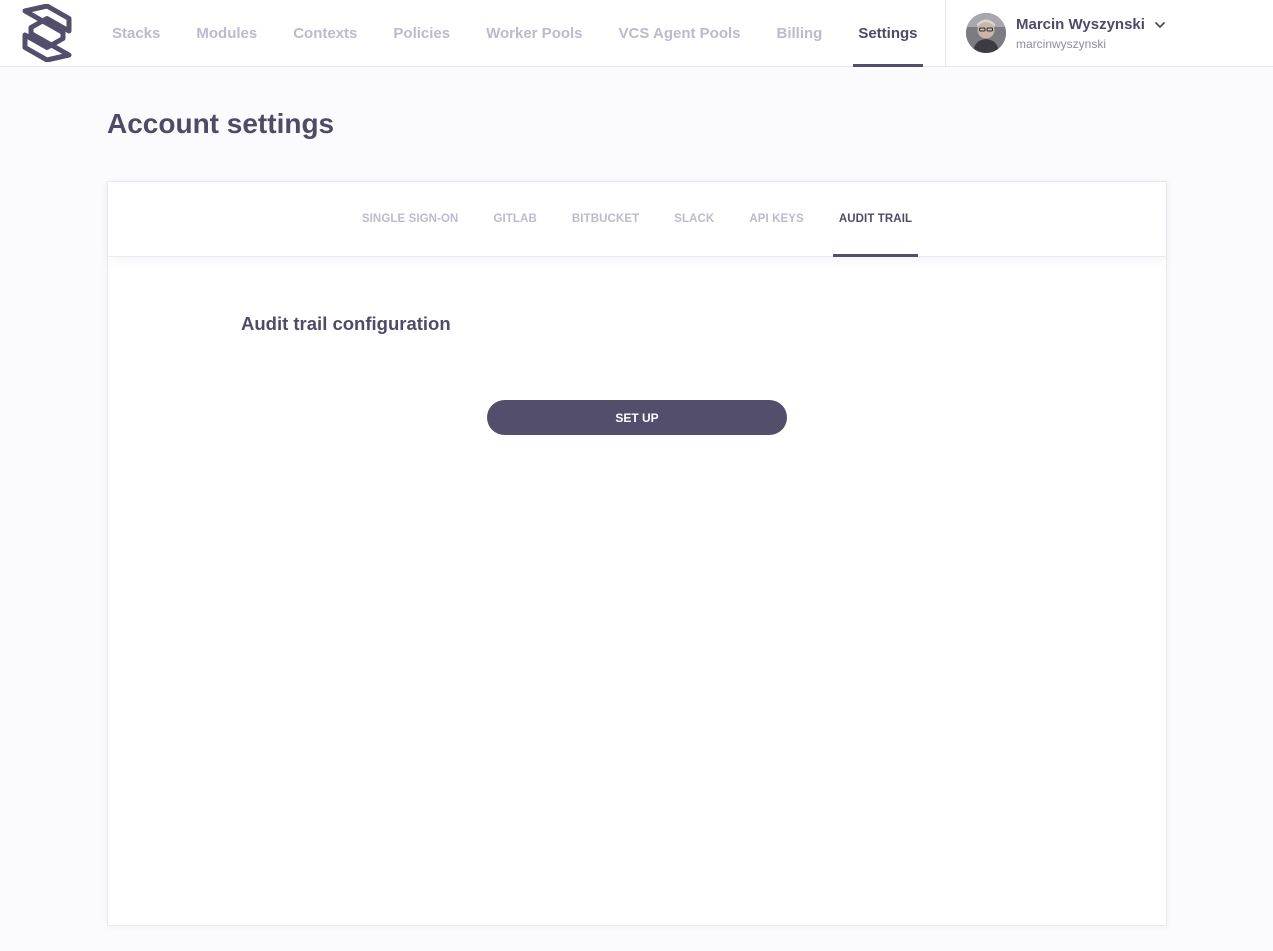  I want to click on tab-label: API KEYS, so click(776, 219).